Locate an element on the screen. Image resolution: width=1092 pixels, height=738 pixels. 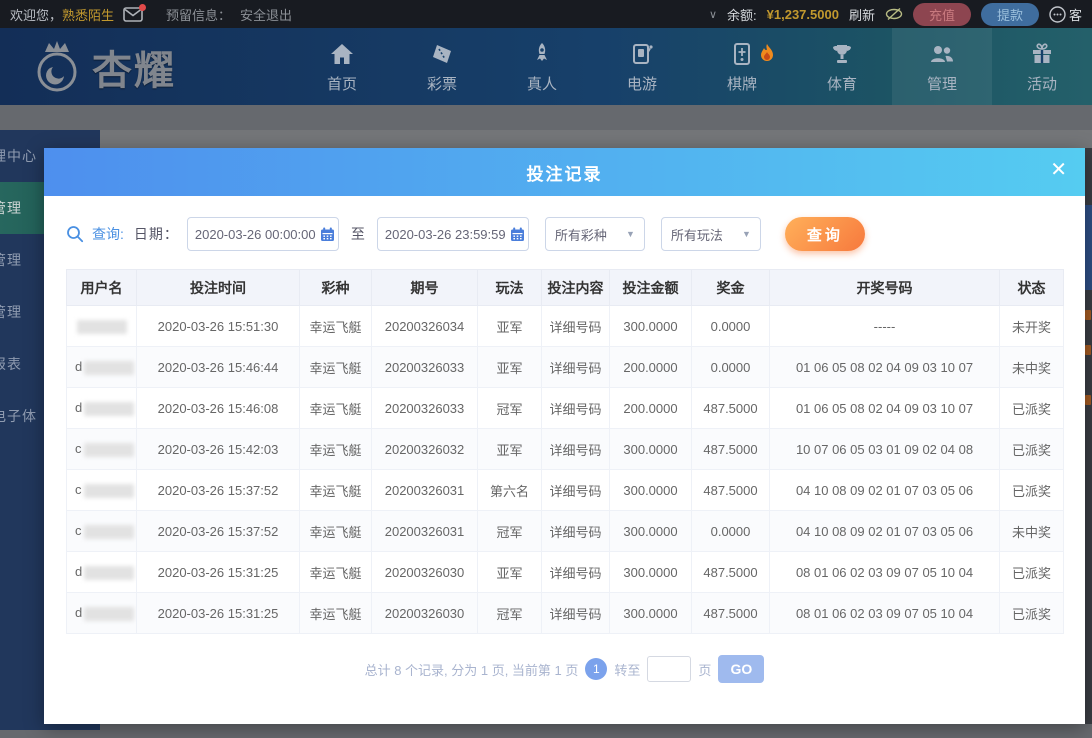
mail-icon is located at coordinates (135, 12).